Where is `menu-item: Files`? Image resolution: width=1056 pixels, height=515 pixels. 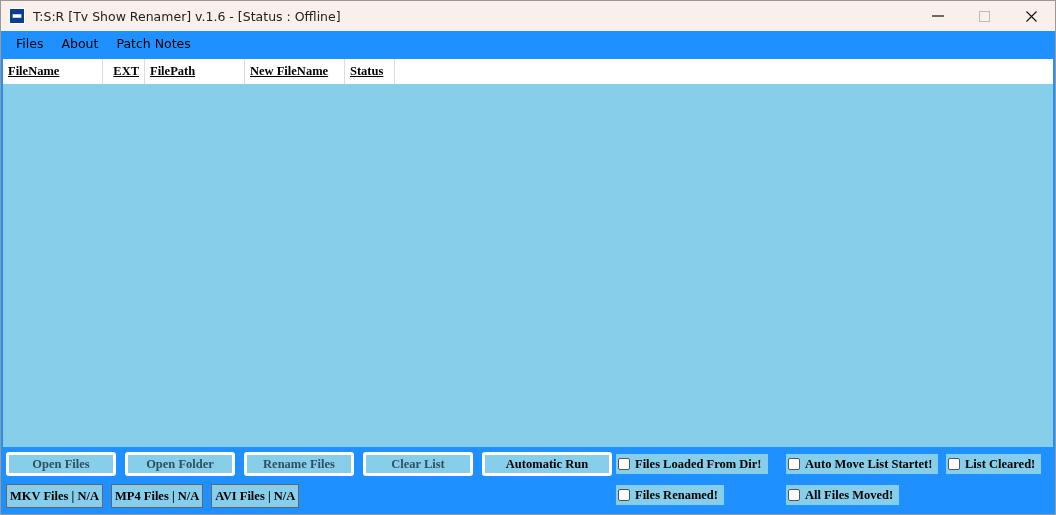 menu-item: Files is located at coordinates (30, 43).